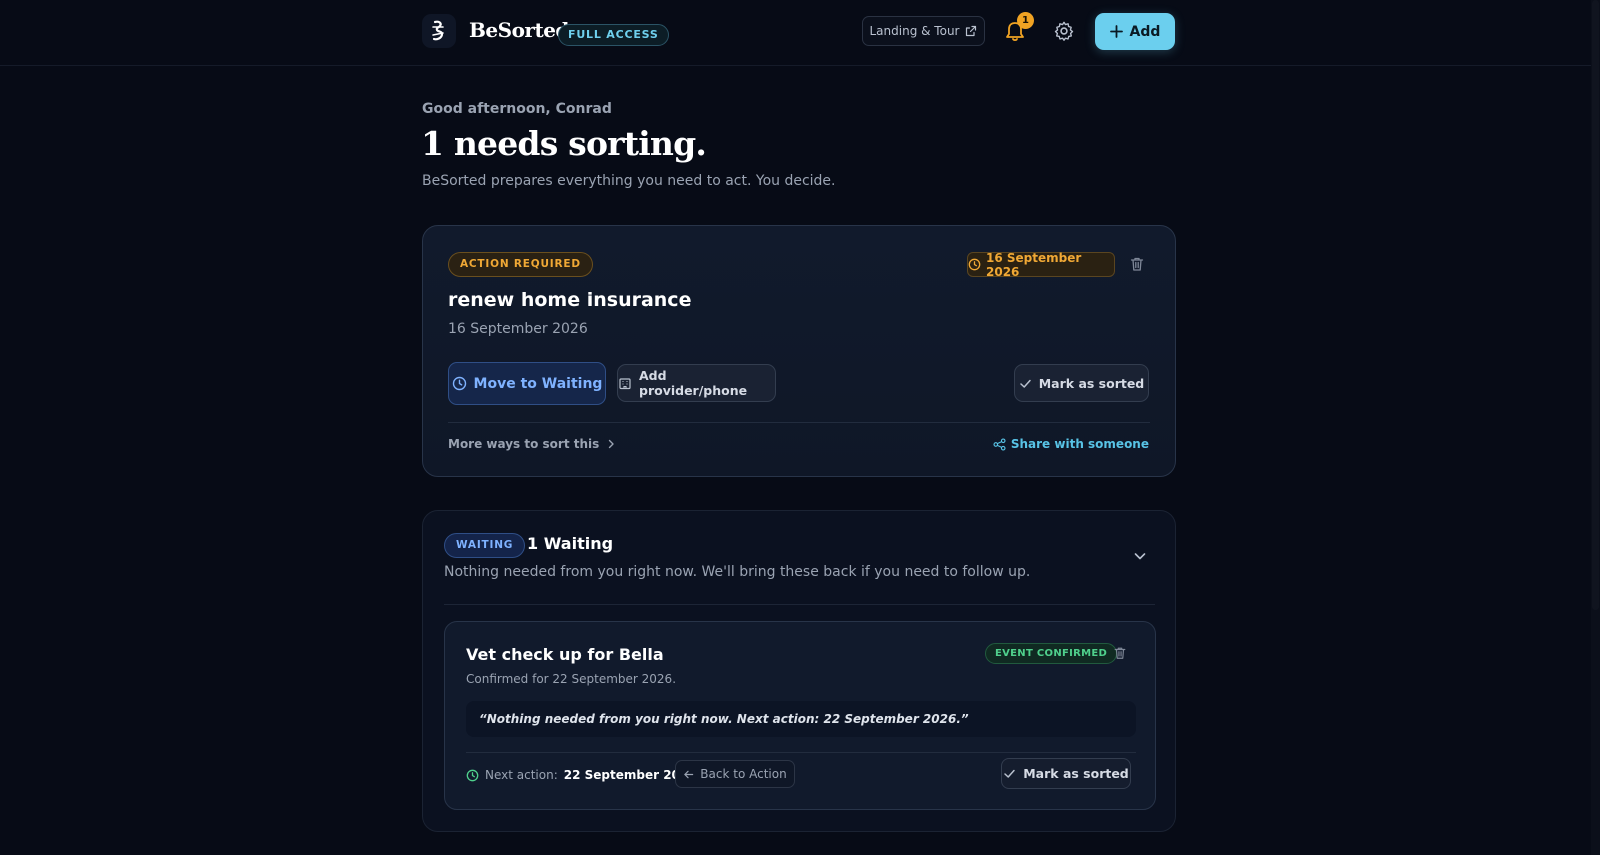 The image size is (1600, 855). Describe the element at coordinates (565, 654) in the screenshot. I see `waiting-item-title: Vet check up for Bella` at that location.